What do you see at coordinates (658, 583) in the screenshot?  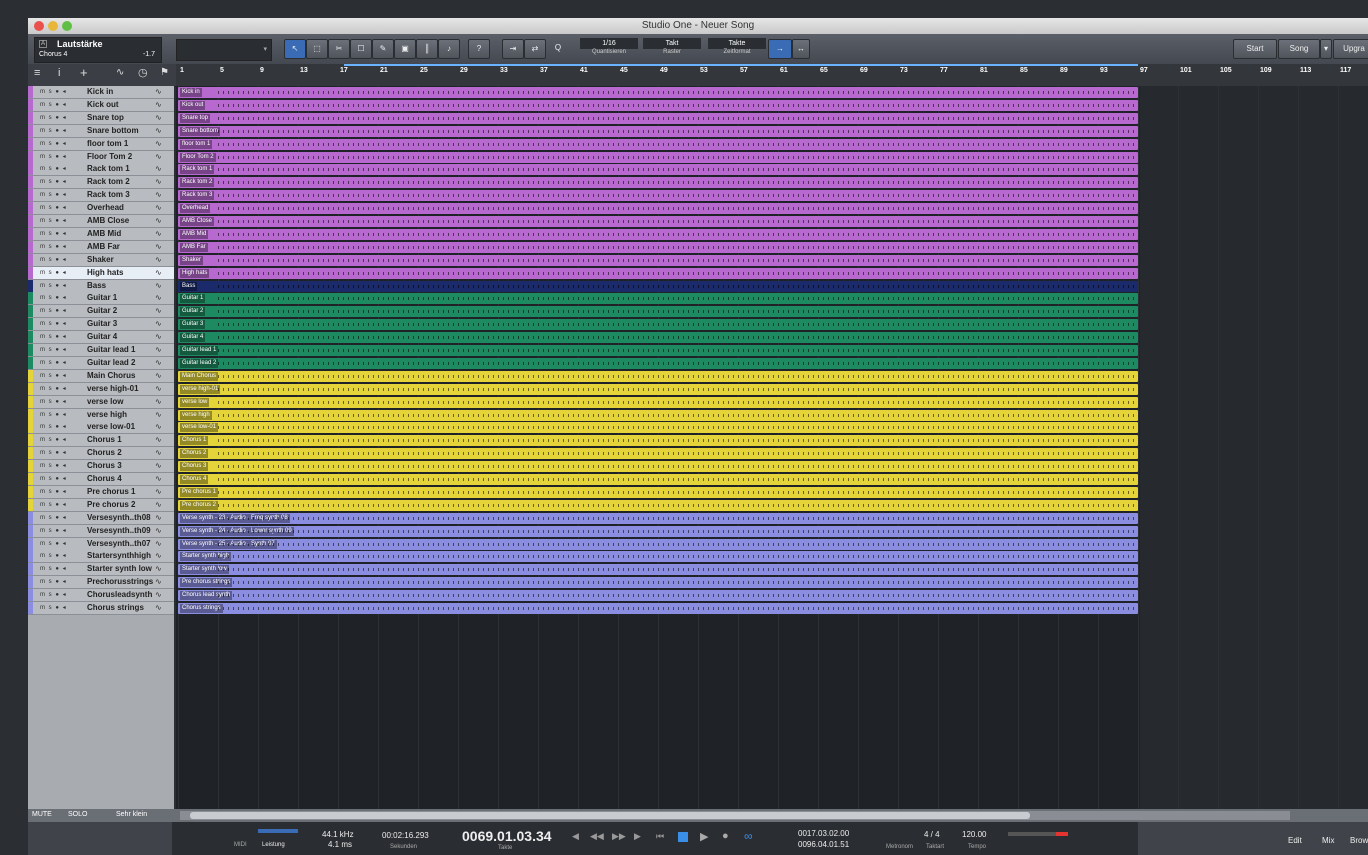 I see `audio-clip: Pre chorus strings` at bounding box center [658, 583].